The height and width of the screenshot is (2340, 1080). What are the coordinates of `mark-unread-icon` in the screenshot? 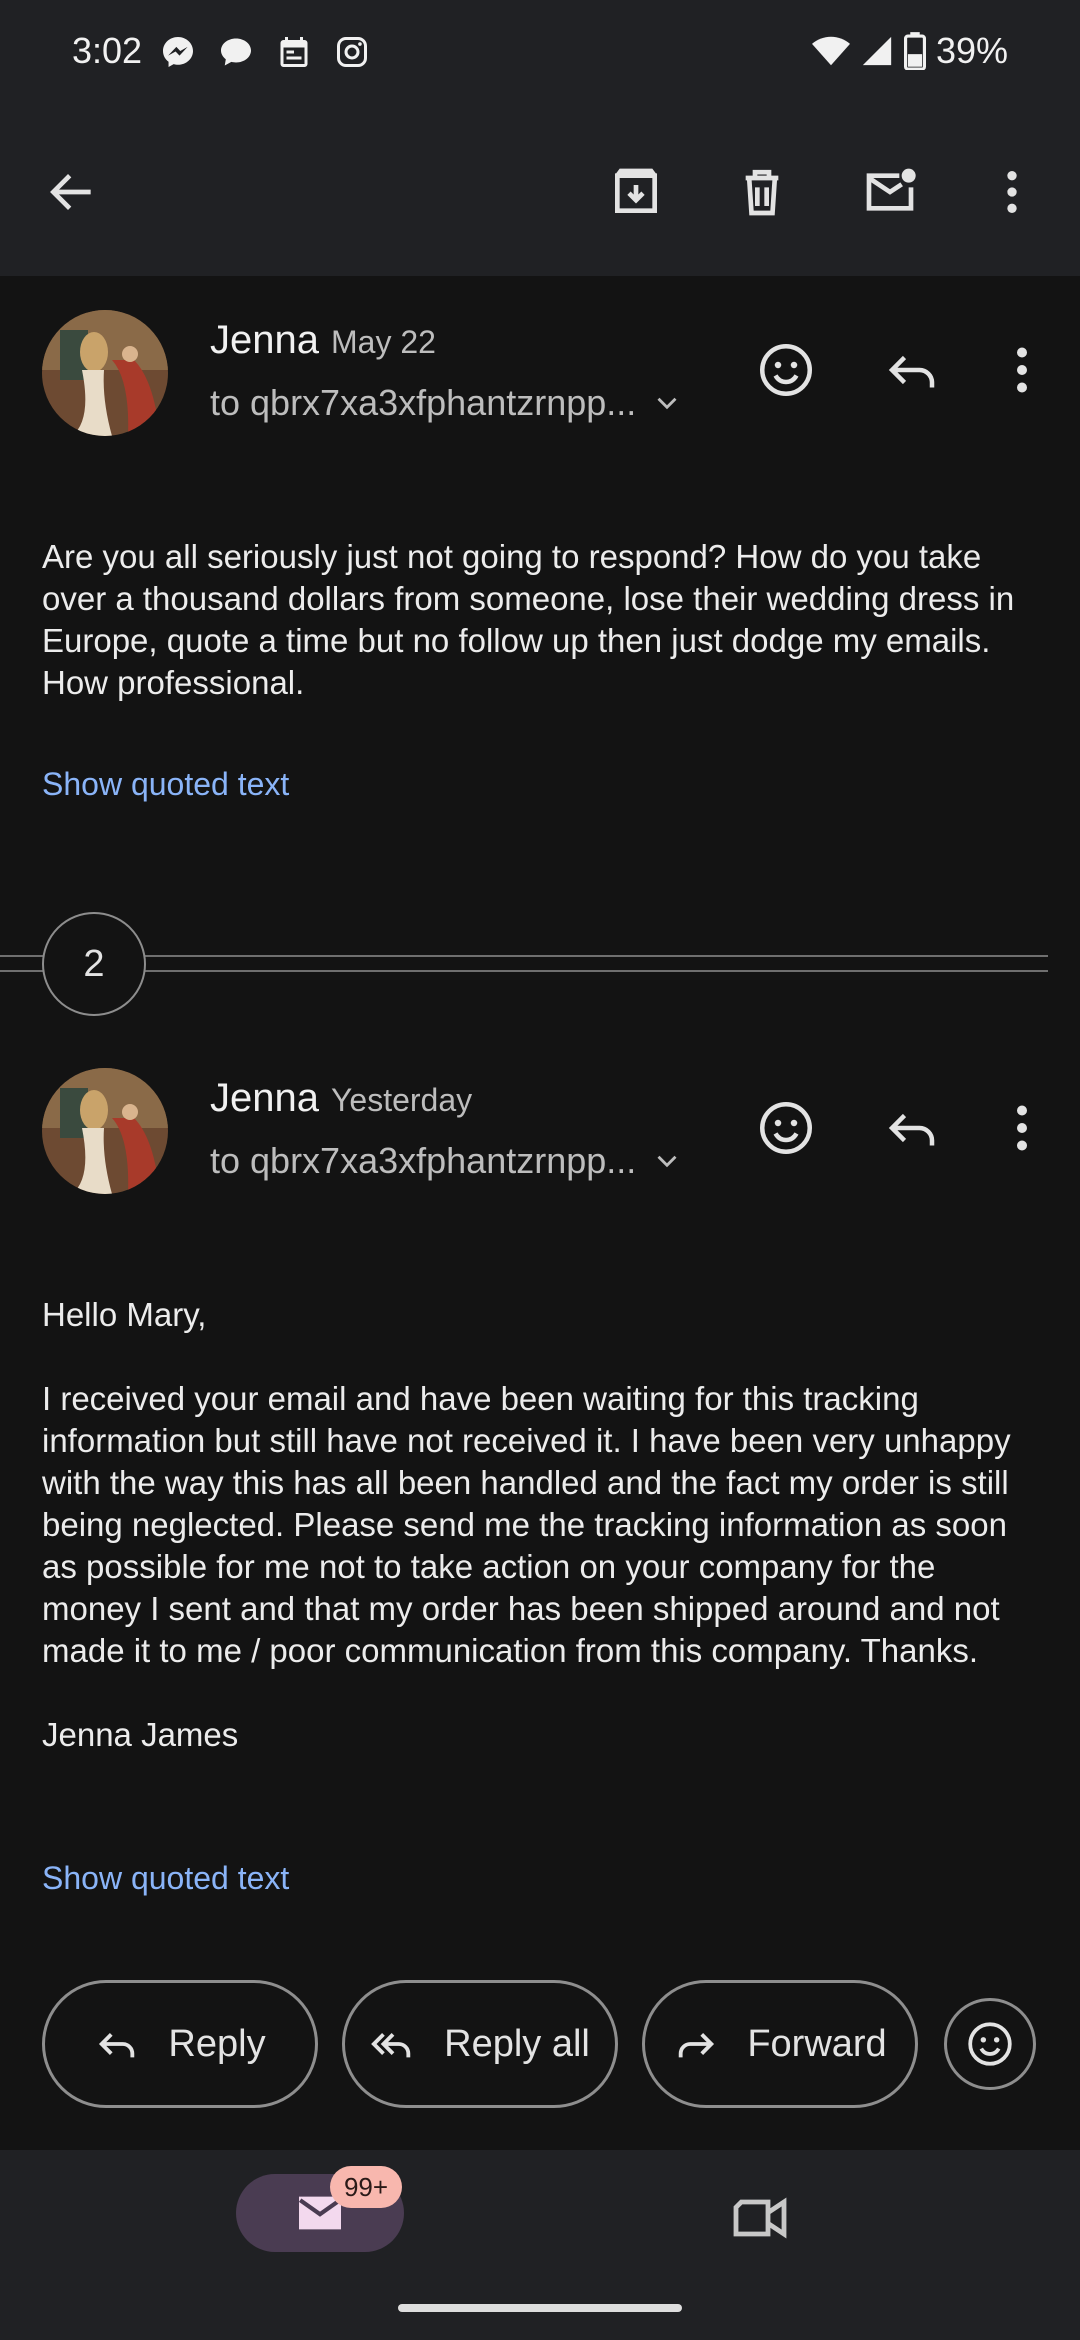 It's located at (891, 189).